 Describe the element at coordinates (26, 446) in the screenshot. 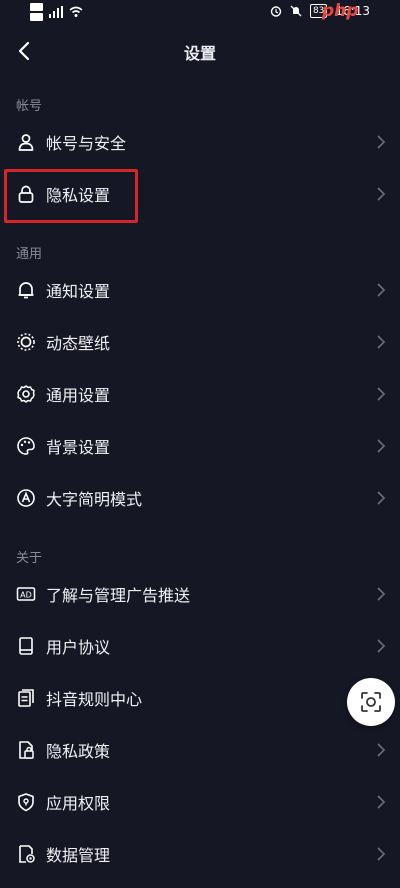

I see `palette-icon` at that location.